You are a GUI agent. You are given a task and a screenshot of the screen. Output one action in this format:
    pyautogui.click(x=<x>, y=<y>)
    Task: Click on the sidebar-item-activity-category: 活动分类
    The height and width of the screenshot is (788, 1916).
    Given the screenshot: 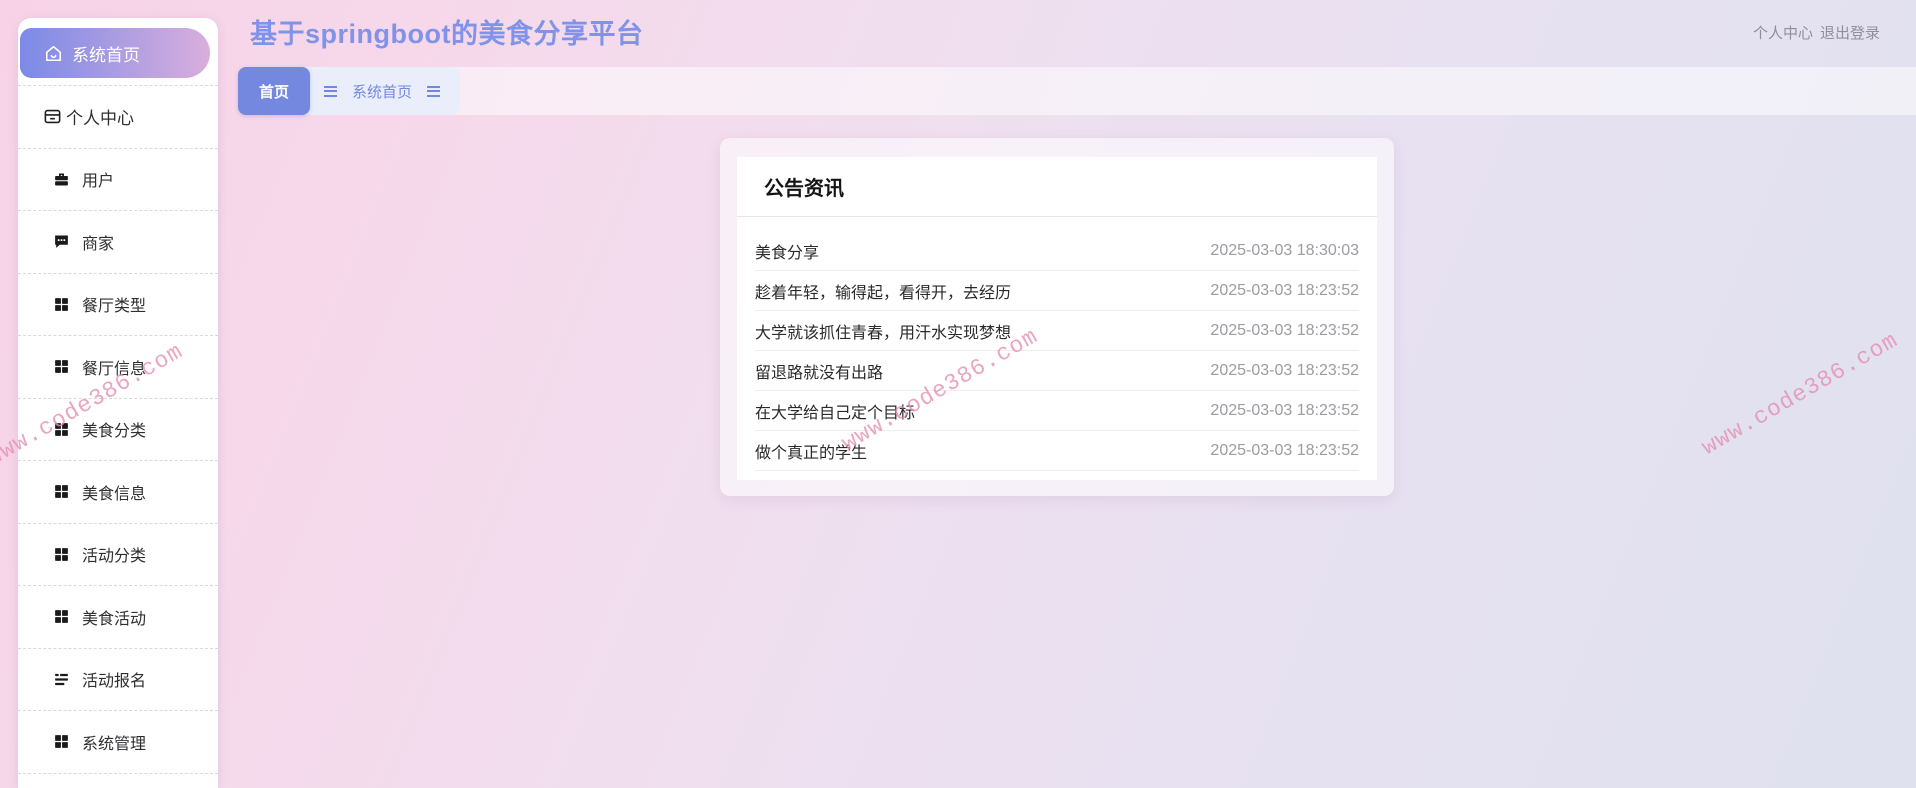 What is the action you would take?
    pyautogui.click(x=118, y=553)
    